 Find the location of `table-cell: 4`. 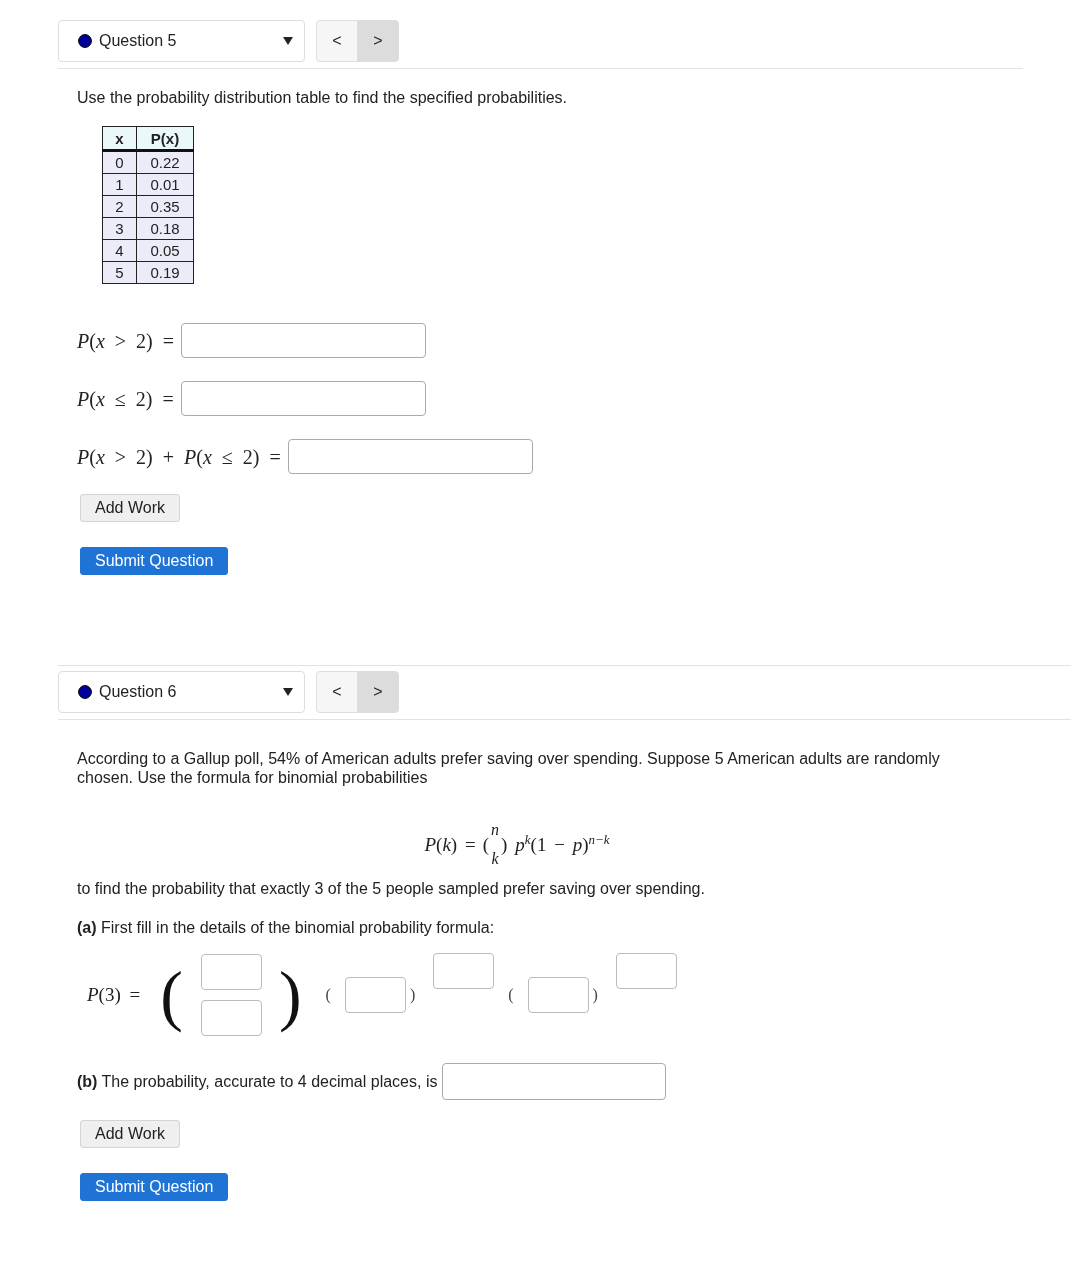

table-cell: 4 is located at coordinates (119, 250).